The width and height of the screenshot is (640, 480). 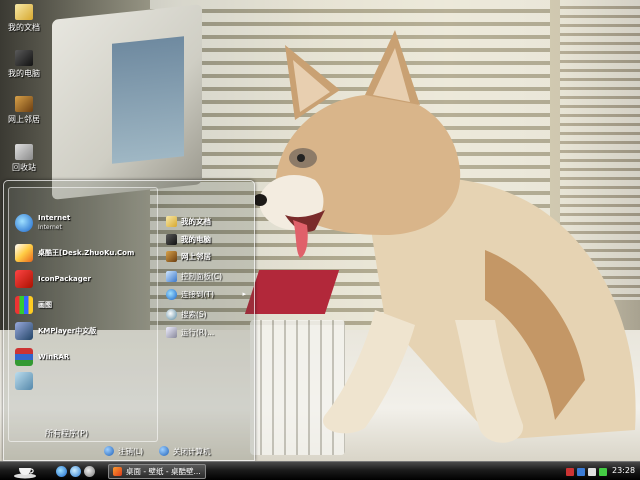 I want to click on iconpackager-icon, so click(x=24, y=279).